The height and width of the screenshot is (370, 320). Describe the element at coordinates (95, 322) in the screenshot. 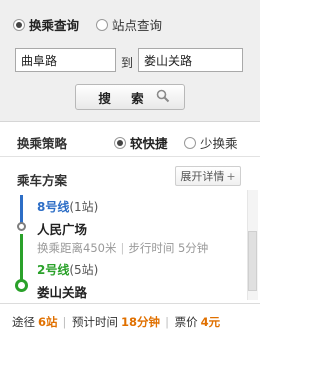

I see `summary-time-label: 预计时间` at that location.